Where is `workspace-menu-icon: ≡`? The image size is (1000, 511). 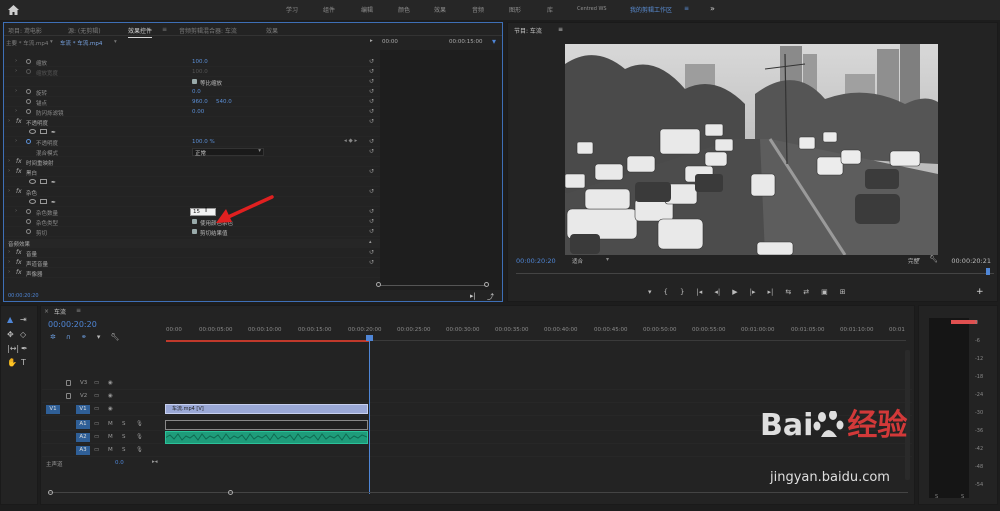 workspace-menu-icon: ≡ is located at coordinates (686, 8).